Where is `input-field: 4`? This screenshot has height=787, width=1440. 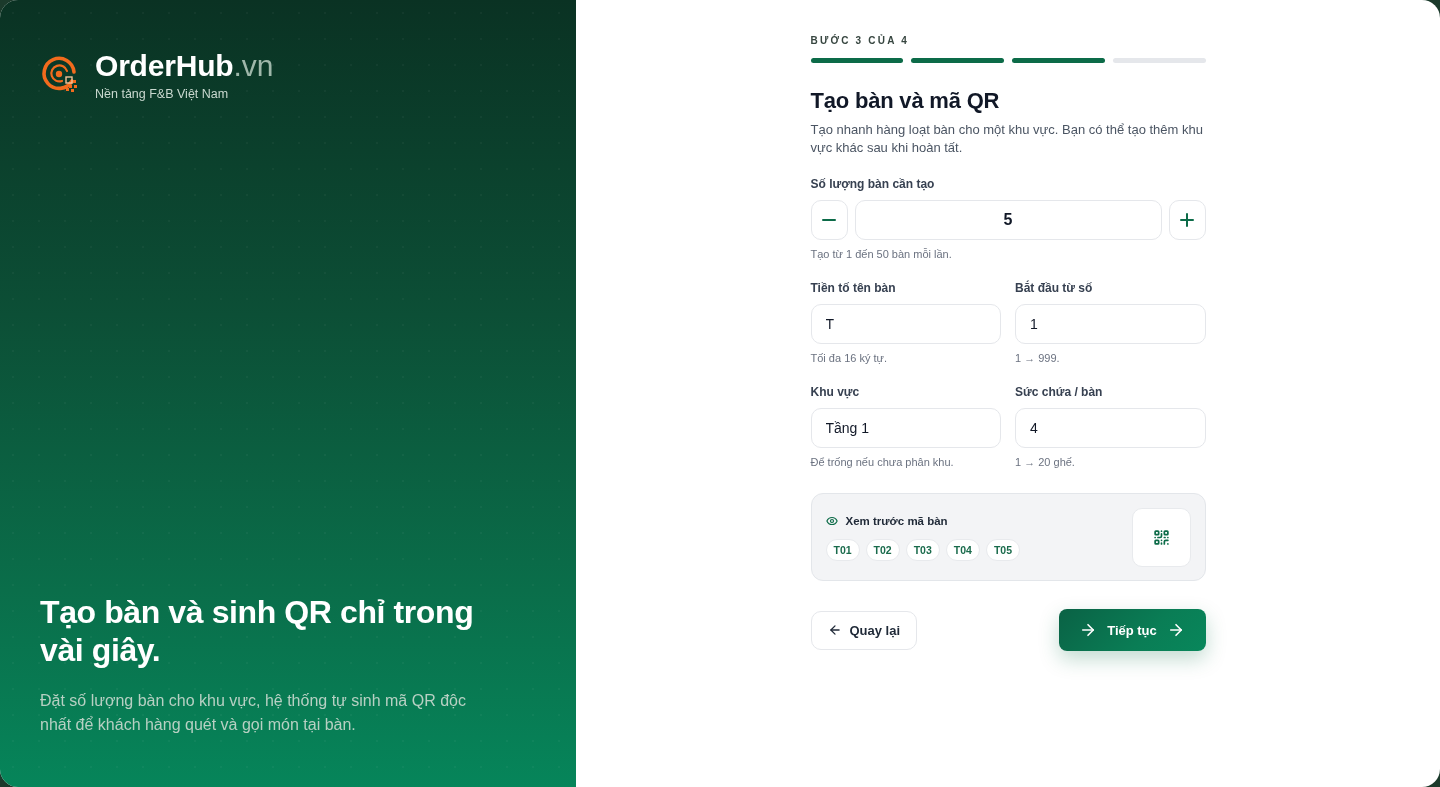
input-field: 4 is located at coordinates (1110, 428).